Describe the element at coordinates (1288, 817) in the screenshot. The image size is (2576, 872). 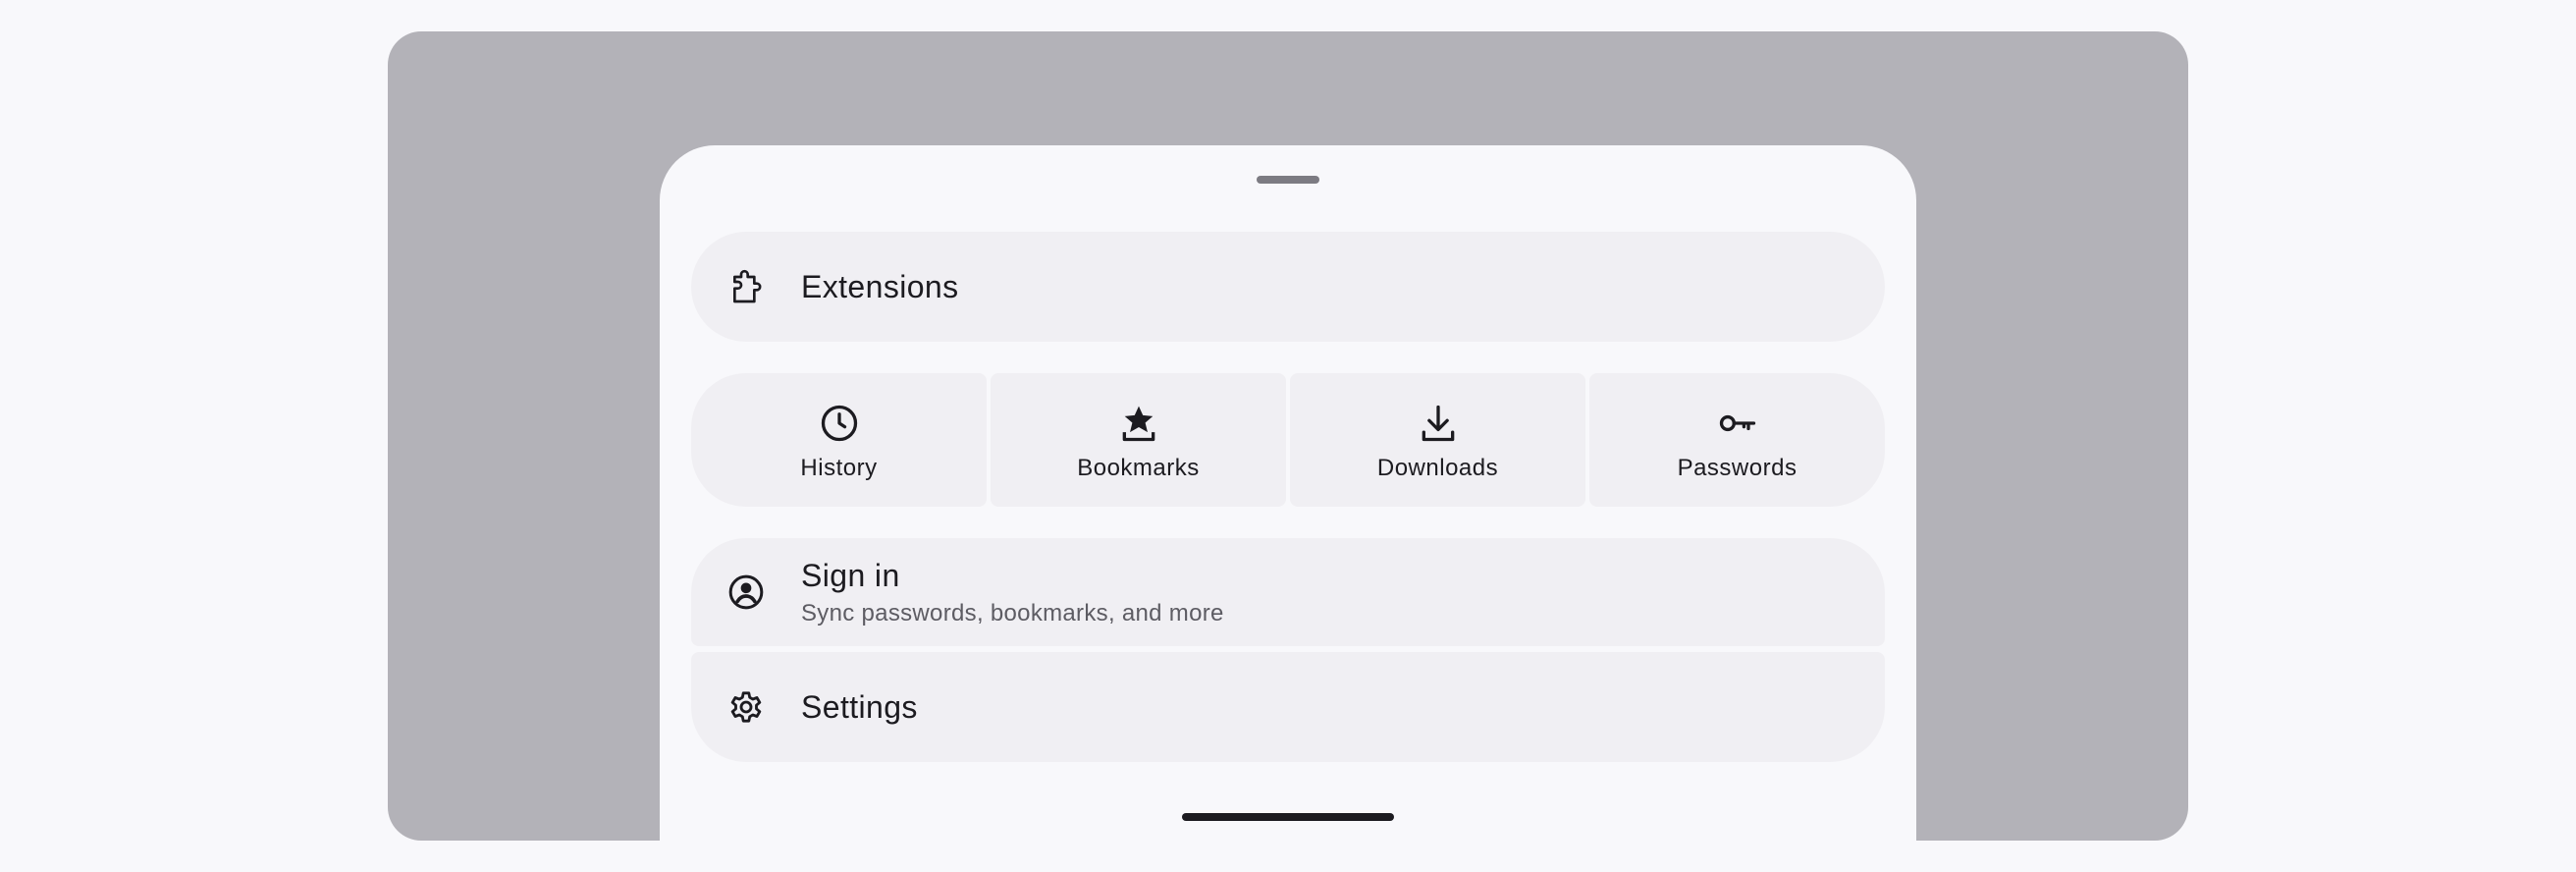
I see `home-indicator` at that location.